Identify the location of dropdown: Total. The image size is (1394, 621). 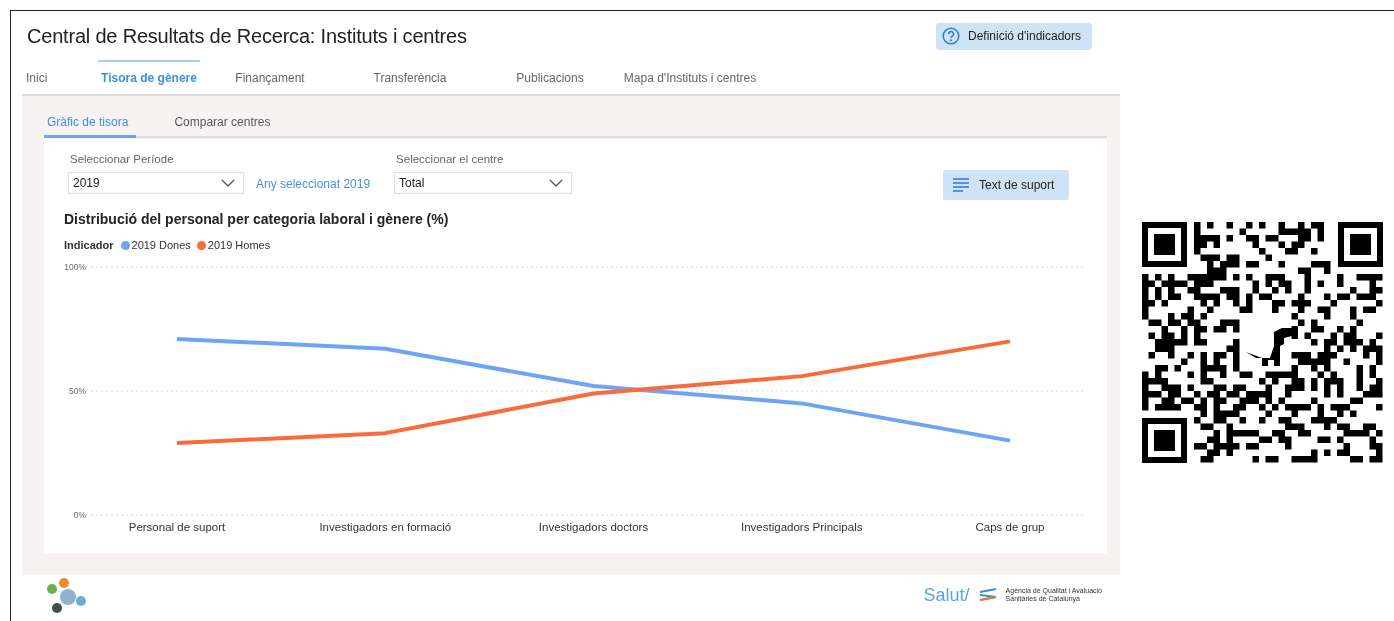
(483, 183).